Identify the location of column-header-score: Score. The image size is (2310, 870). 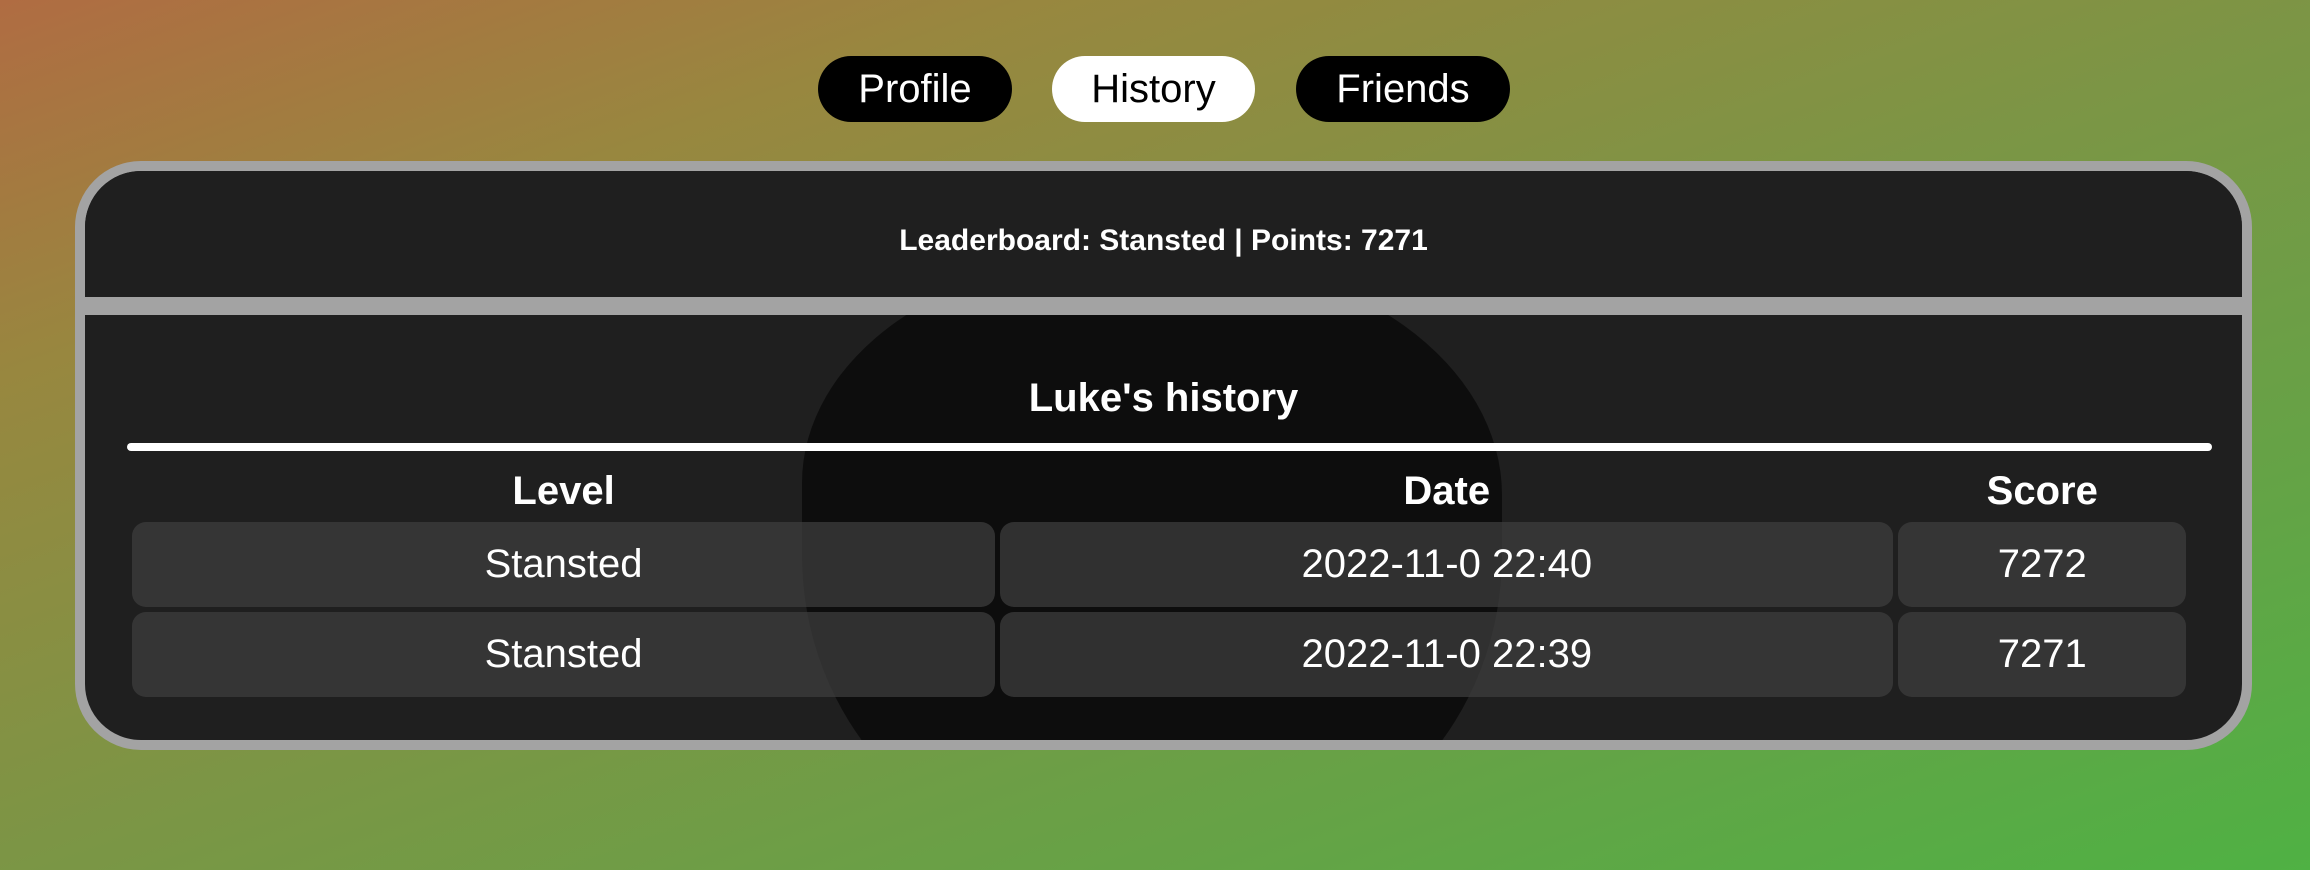
(2042, 490).